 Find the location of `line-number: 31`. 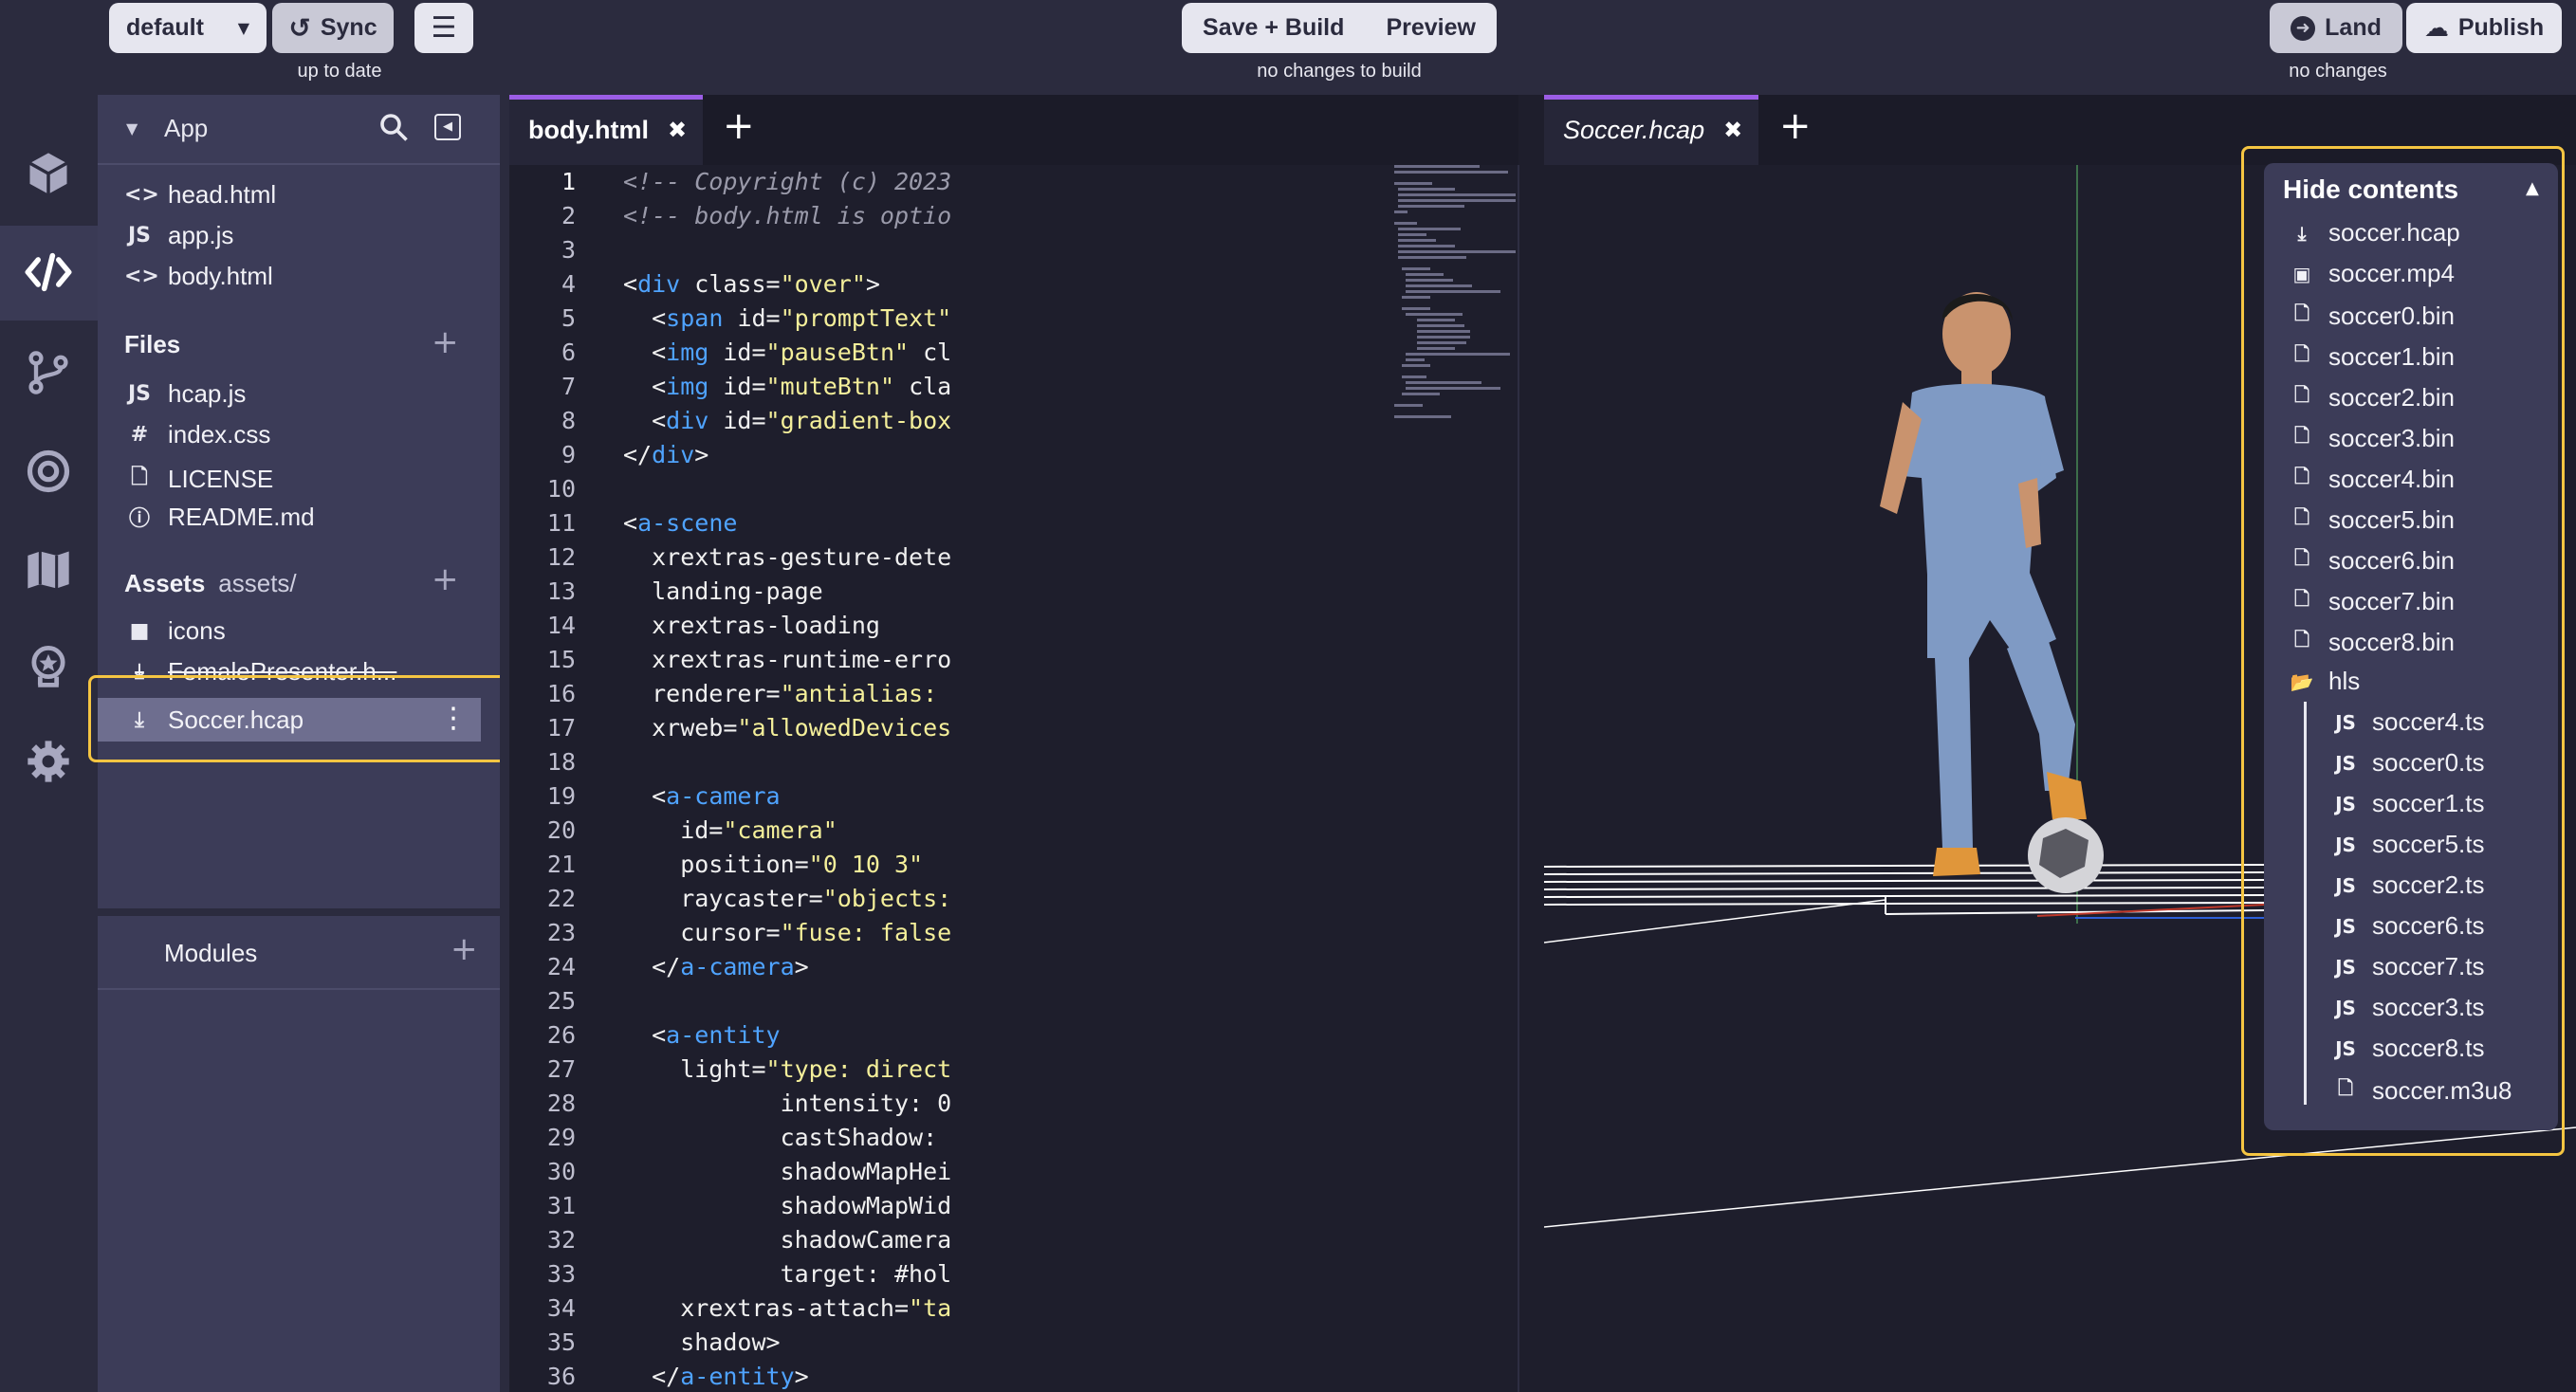

line-number: 31 is located at coordinates (561, 1205).